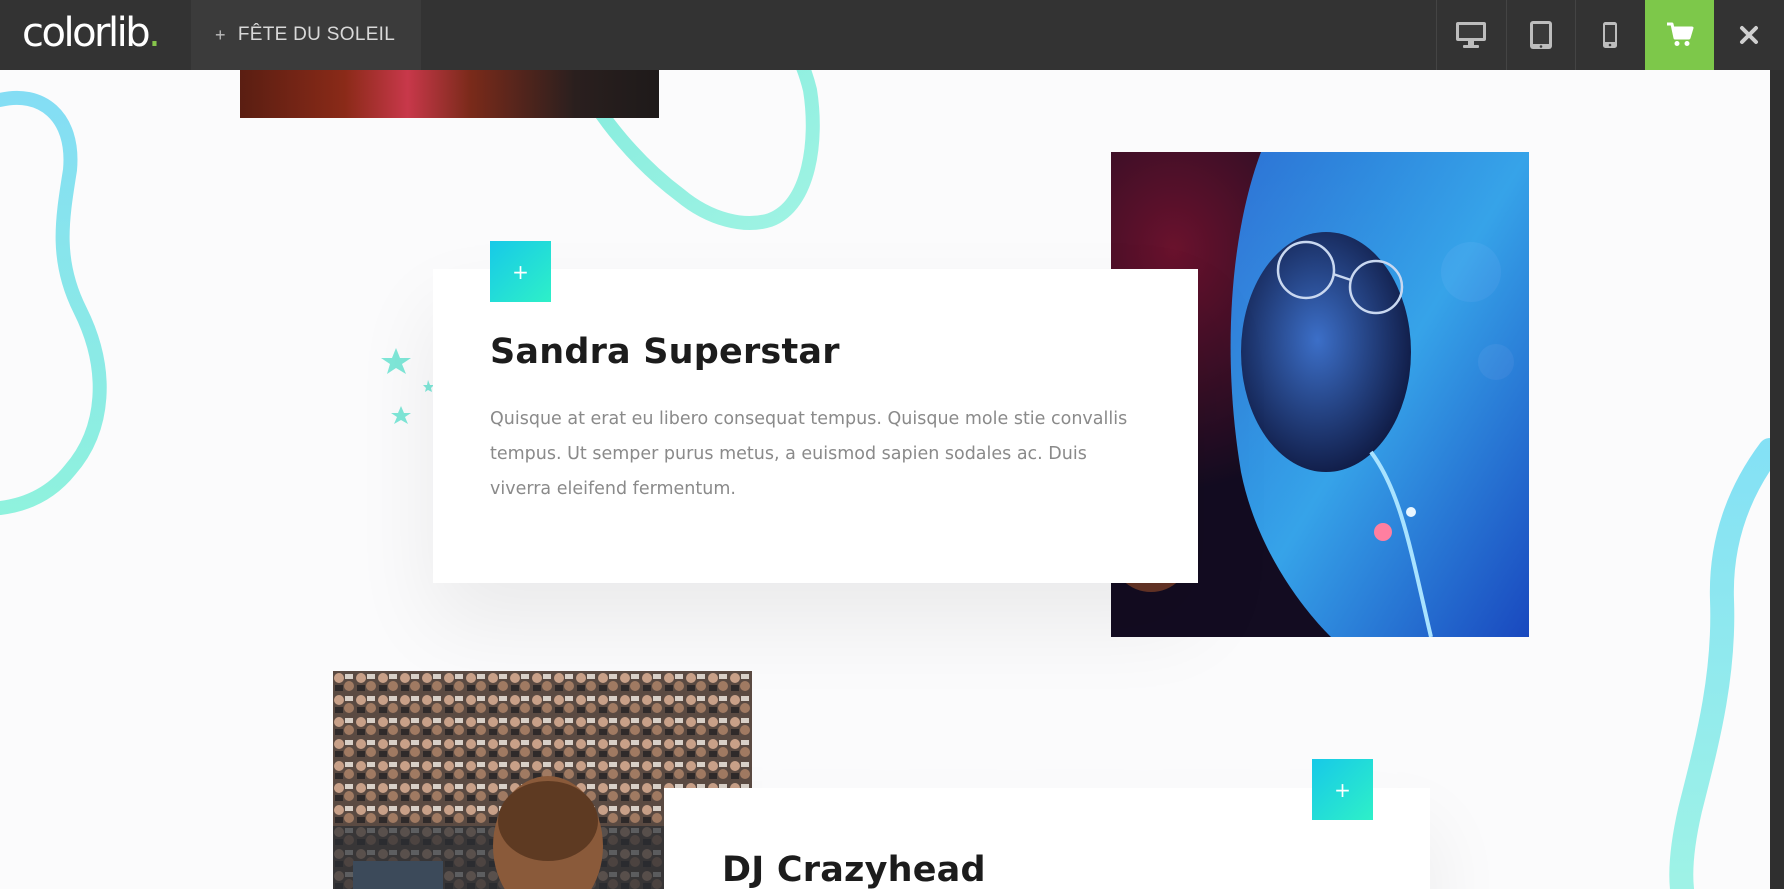 The image size is (1784, 889). I want to click on tablet-view-button, so click(1540, 35).